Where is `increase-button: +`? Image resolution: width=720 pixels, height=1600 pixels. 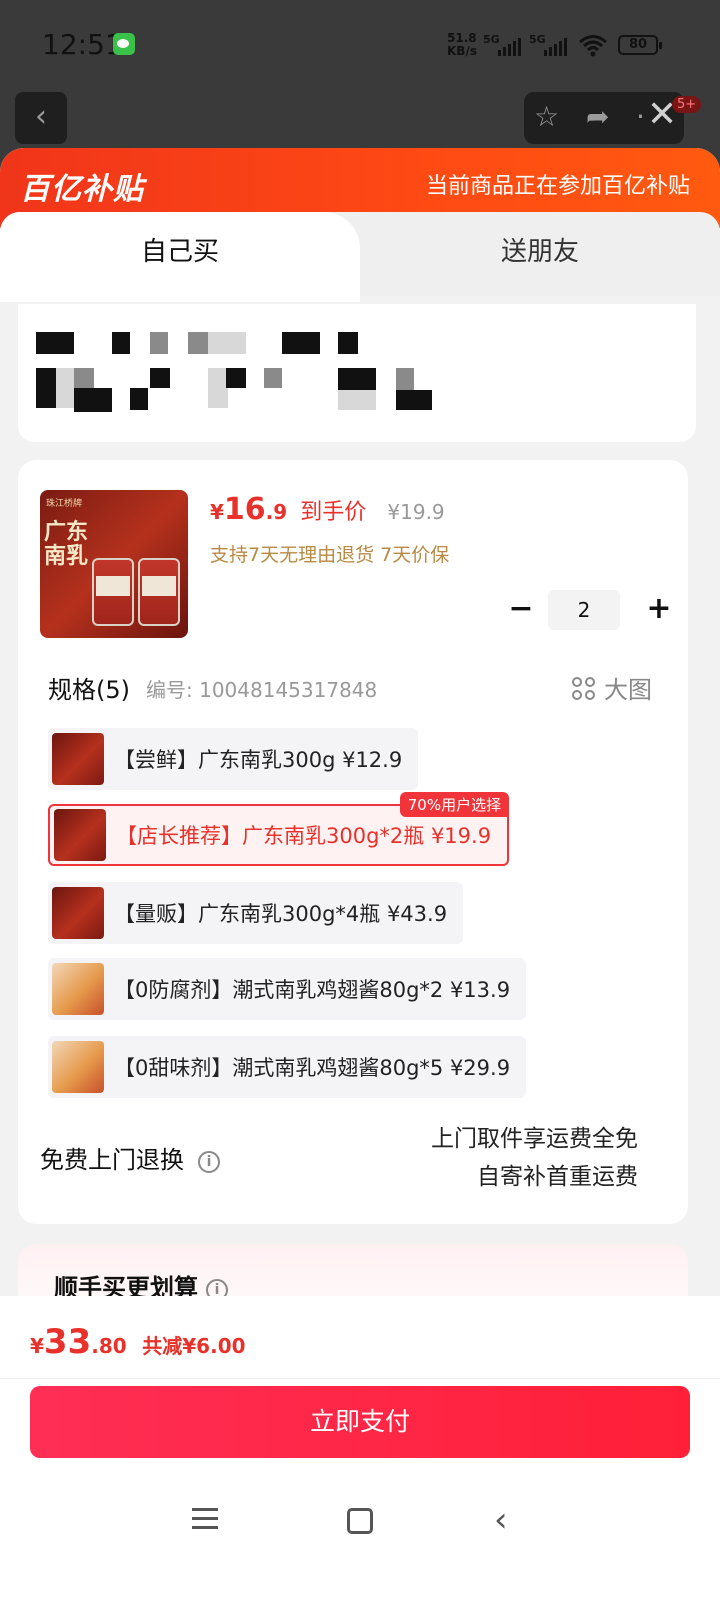 increase-button: + is located at coordinates (659, 610).